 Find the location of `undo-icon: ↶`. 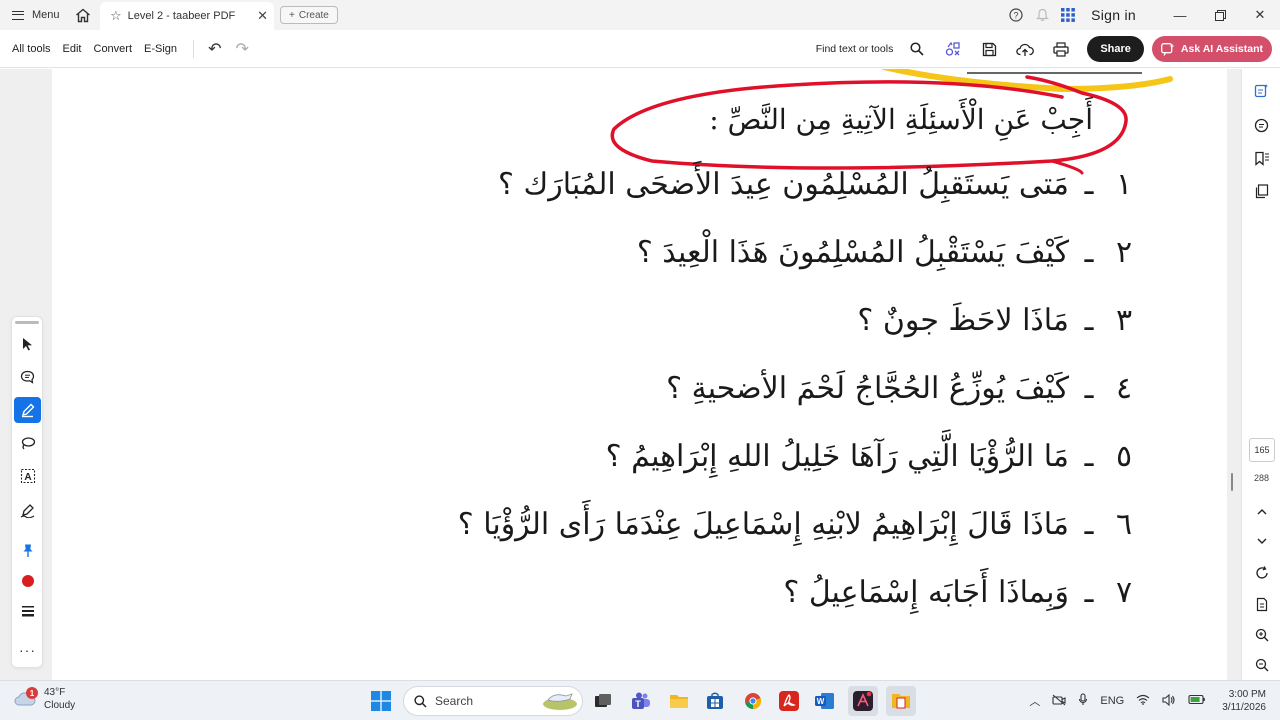

undo-icon: ↶ is located at coordinates (214, 49).